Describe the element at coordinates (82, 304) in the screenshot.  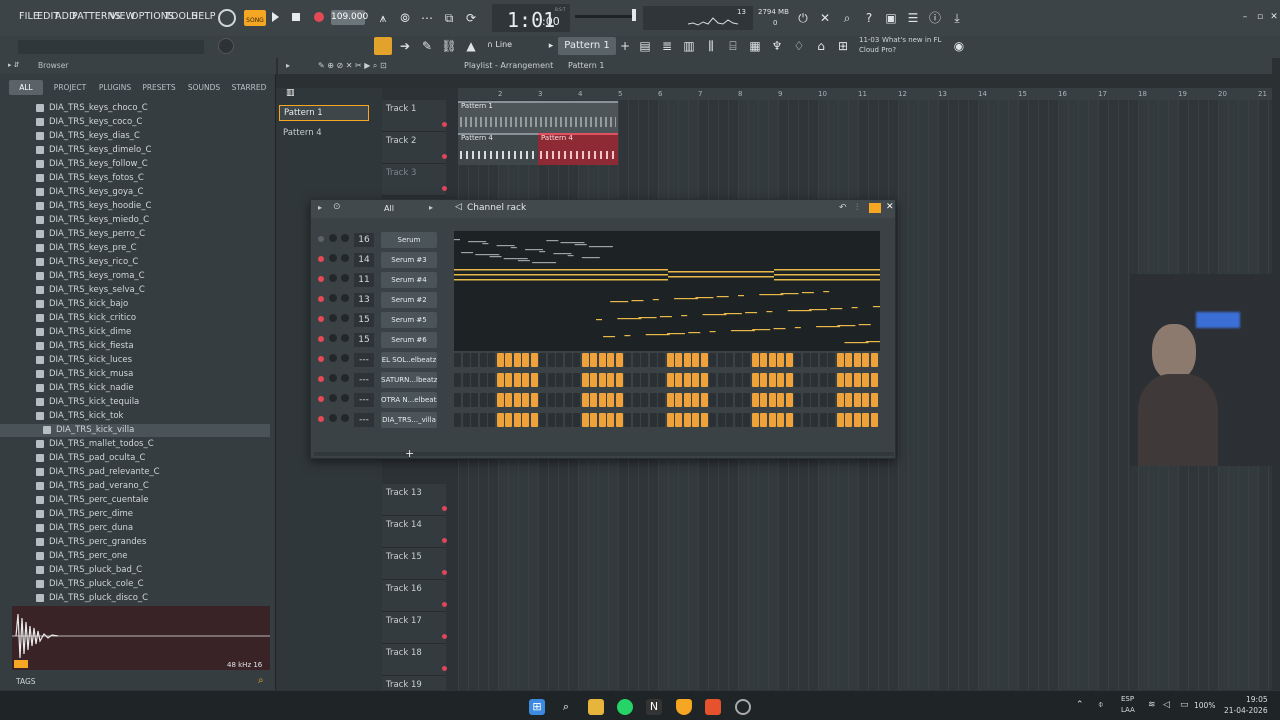
I see `browser-item: DIA_TRS_kick_bajo` at that location.